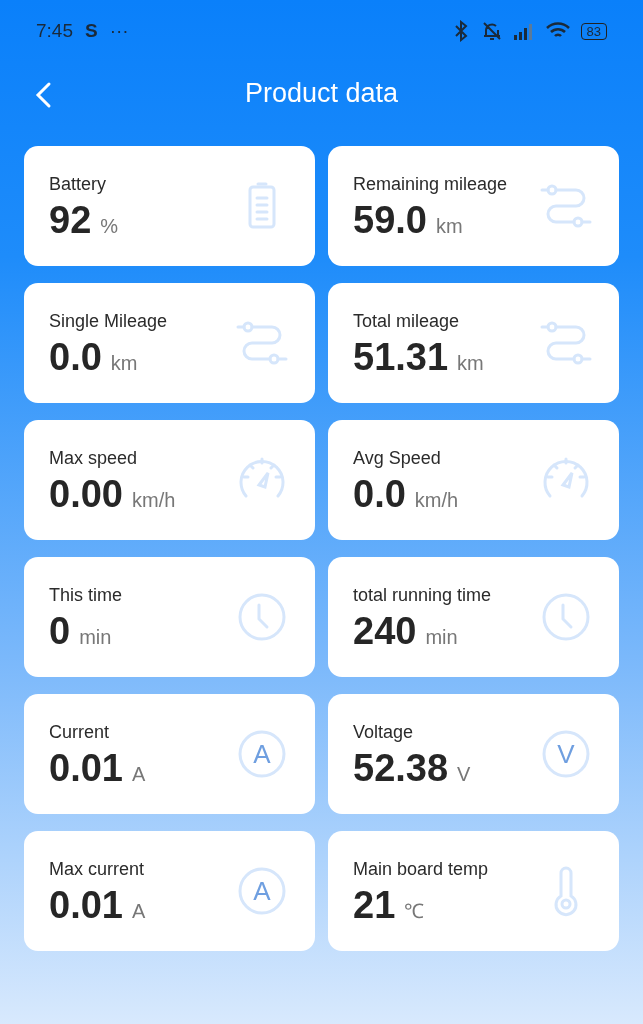  I want to click on stat-label: Current, so click(80, 732).